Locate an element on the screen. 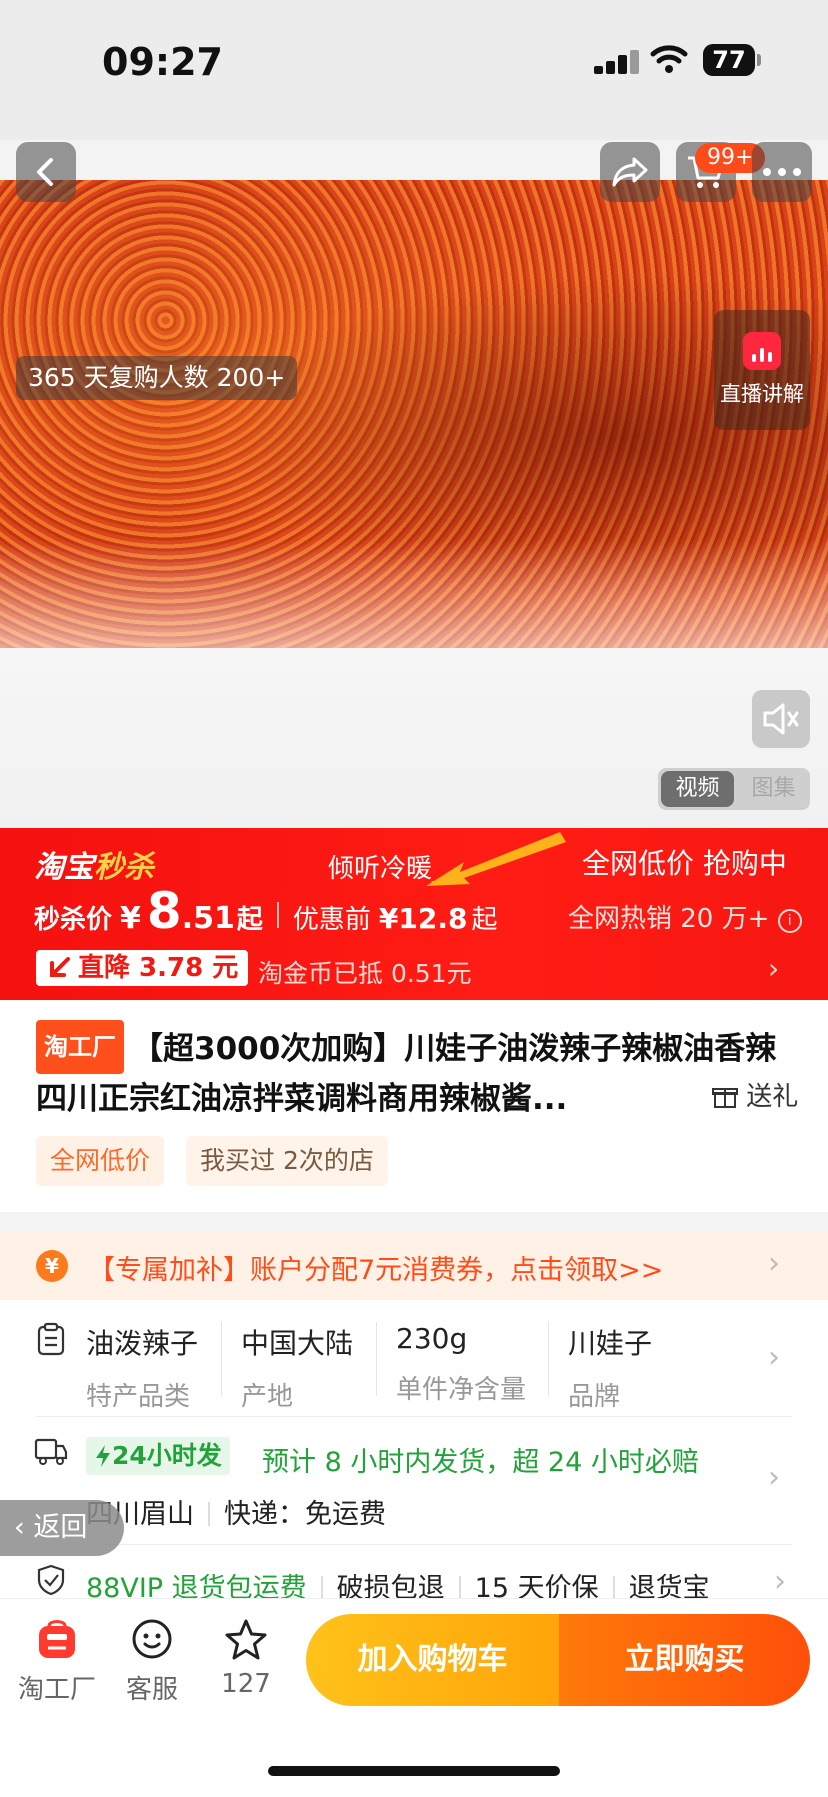 This screenshot has height=1797, width=828. share-button is located at coordinates (630, 172).